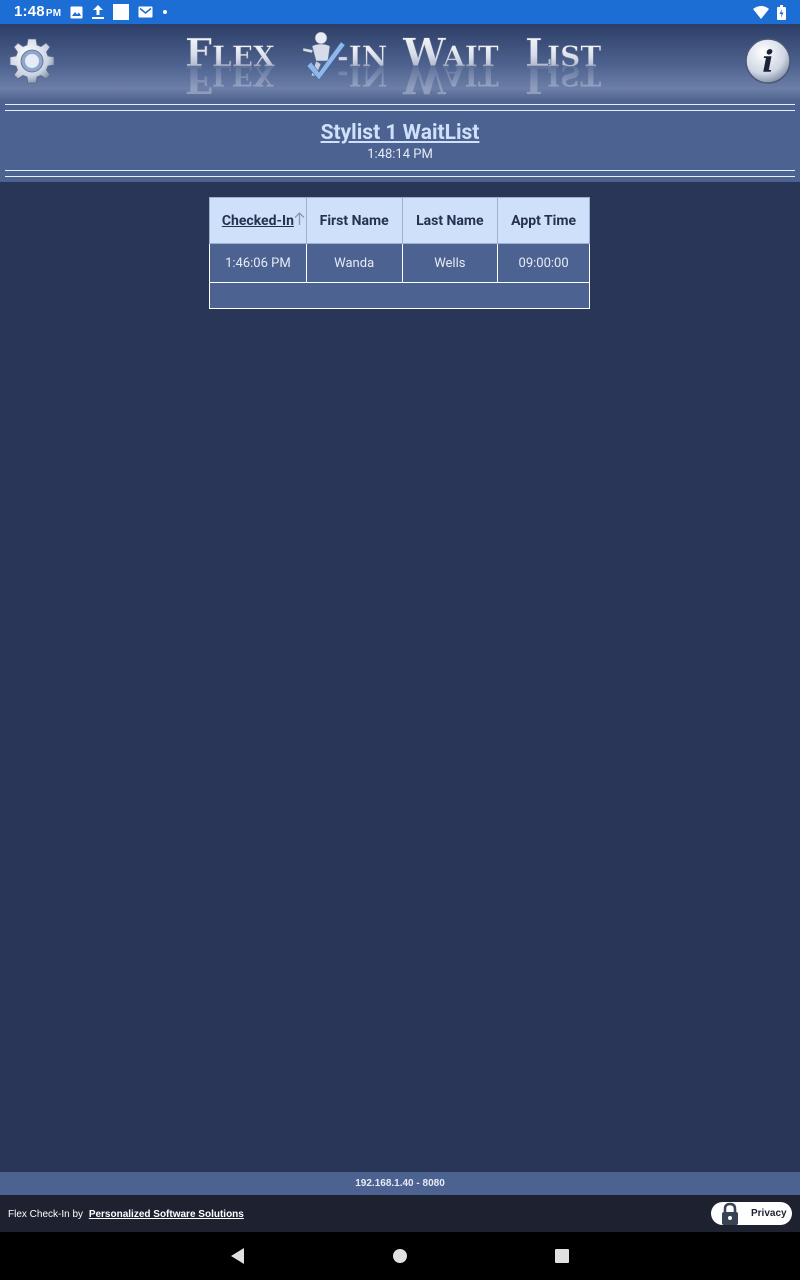 This screenshot has width=800, height=1280. Describe the element at coordinates (38, 11) in the screenshot. I see `status-time: 1:48PM` at that location.